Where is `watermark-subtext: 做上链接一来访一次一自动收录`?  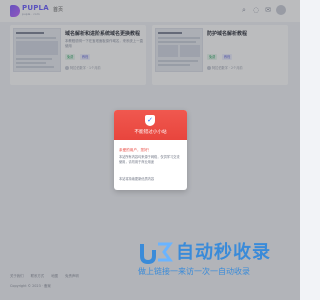 watermark-subtext: 做上链接一来访一次一自动收录 is located at coordinates (194, 271).